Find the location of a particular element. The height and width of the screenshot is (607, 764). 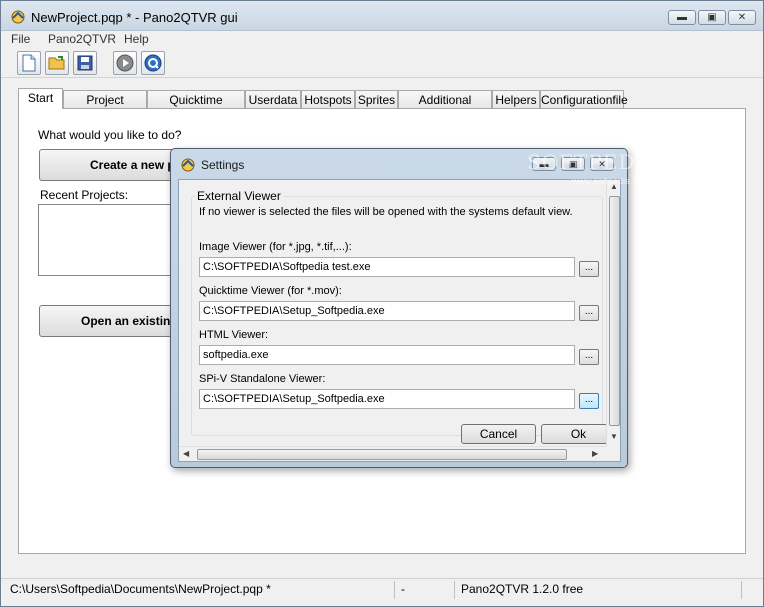

group-title: External Viewer is located at coordinates (239, 196).